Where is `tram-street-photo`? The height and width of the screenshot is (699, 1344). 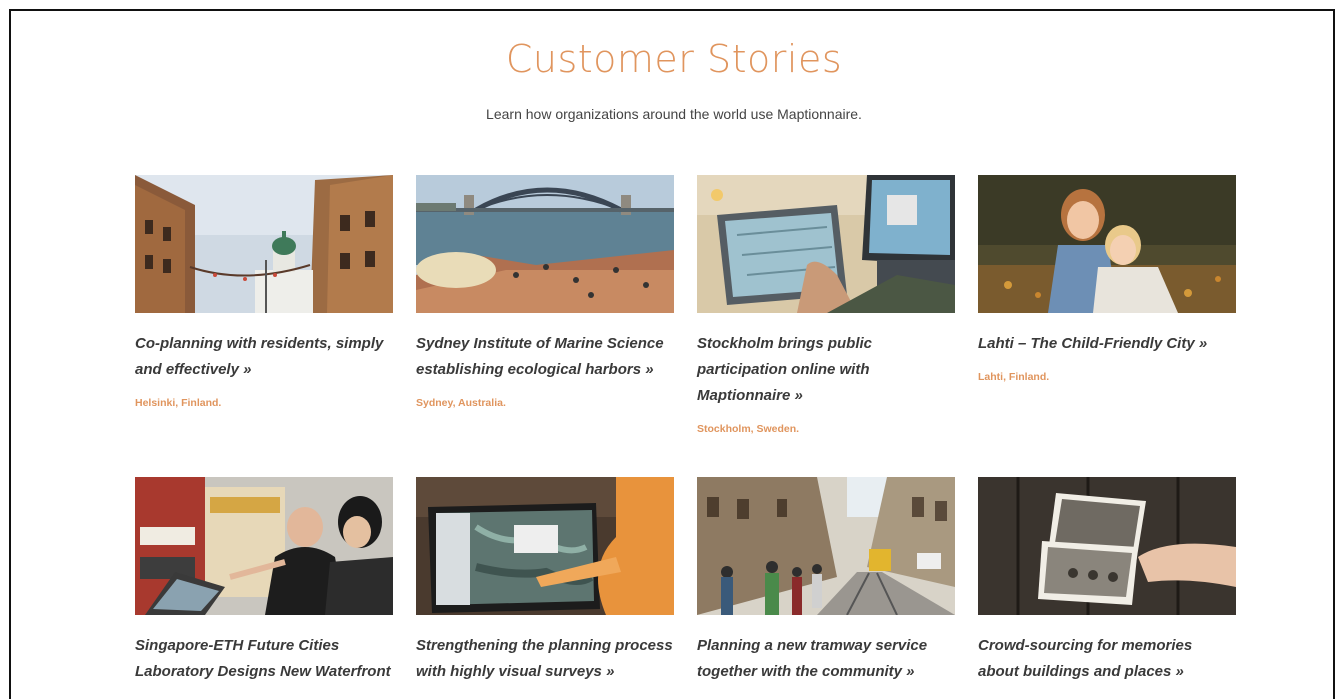
tram-street-photo is located at coordinates (826, 546).